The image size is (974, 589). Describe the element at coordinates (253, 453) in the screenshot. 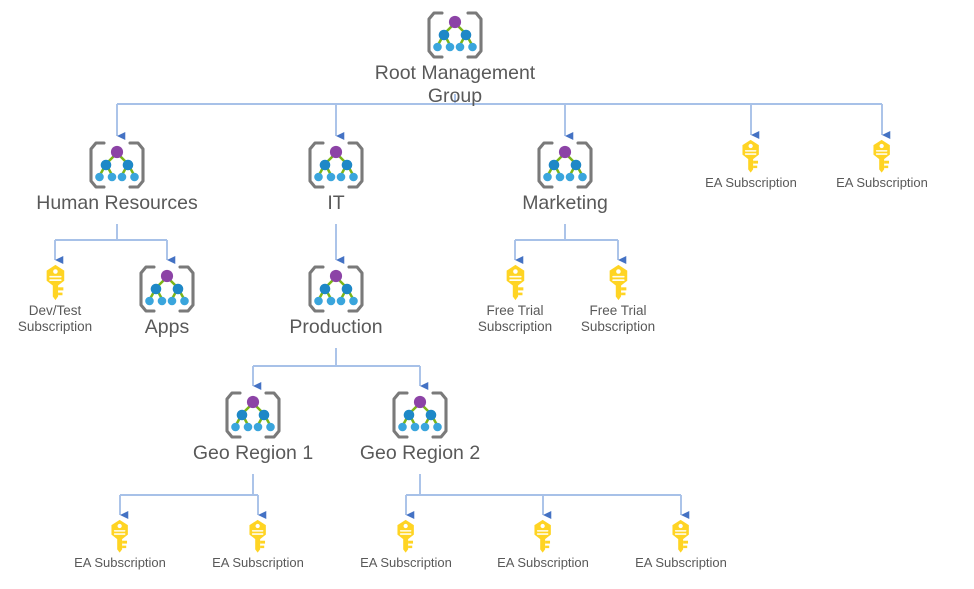

I see `node-label: Geo Region 1` at that location.